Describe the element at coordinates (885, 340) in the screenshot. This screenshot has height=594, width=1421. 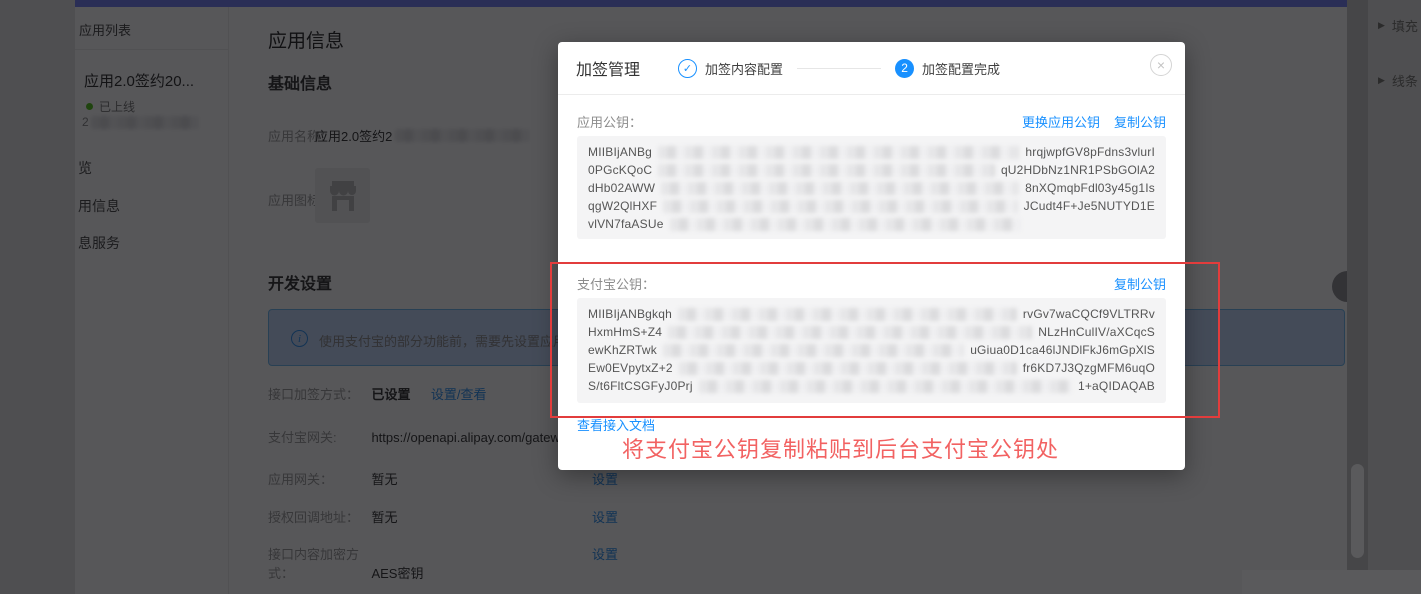
I see `annotation-rectangle` at that location.